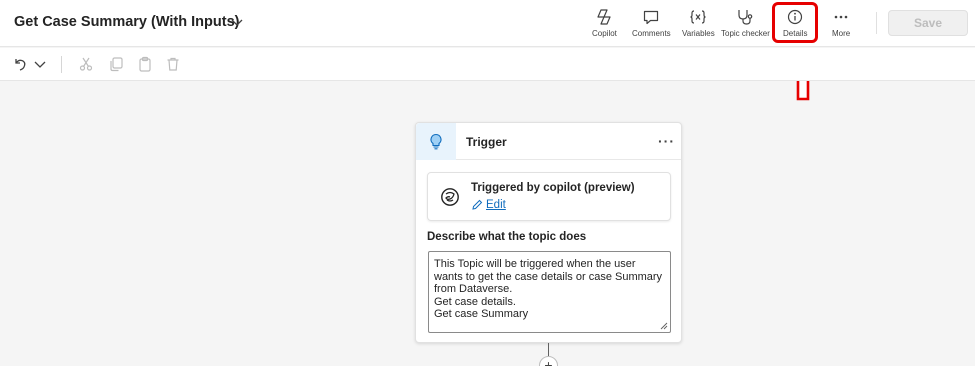 Image resolution: width=975 pixels, height=366 pixels. I want to click on variables-icon, so click(698, 17).